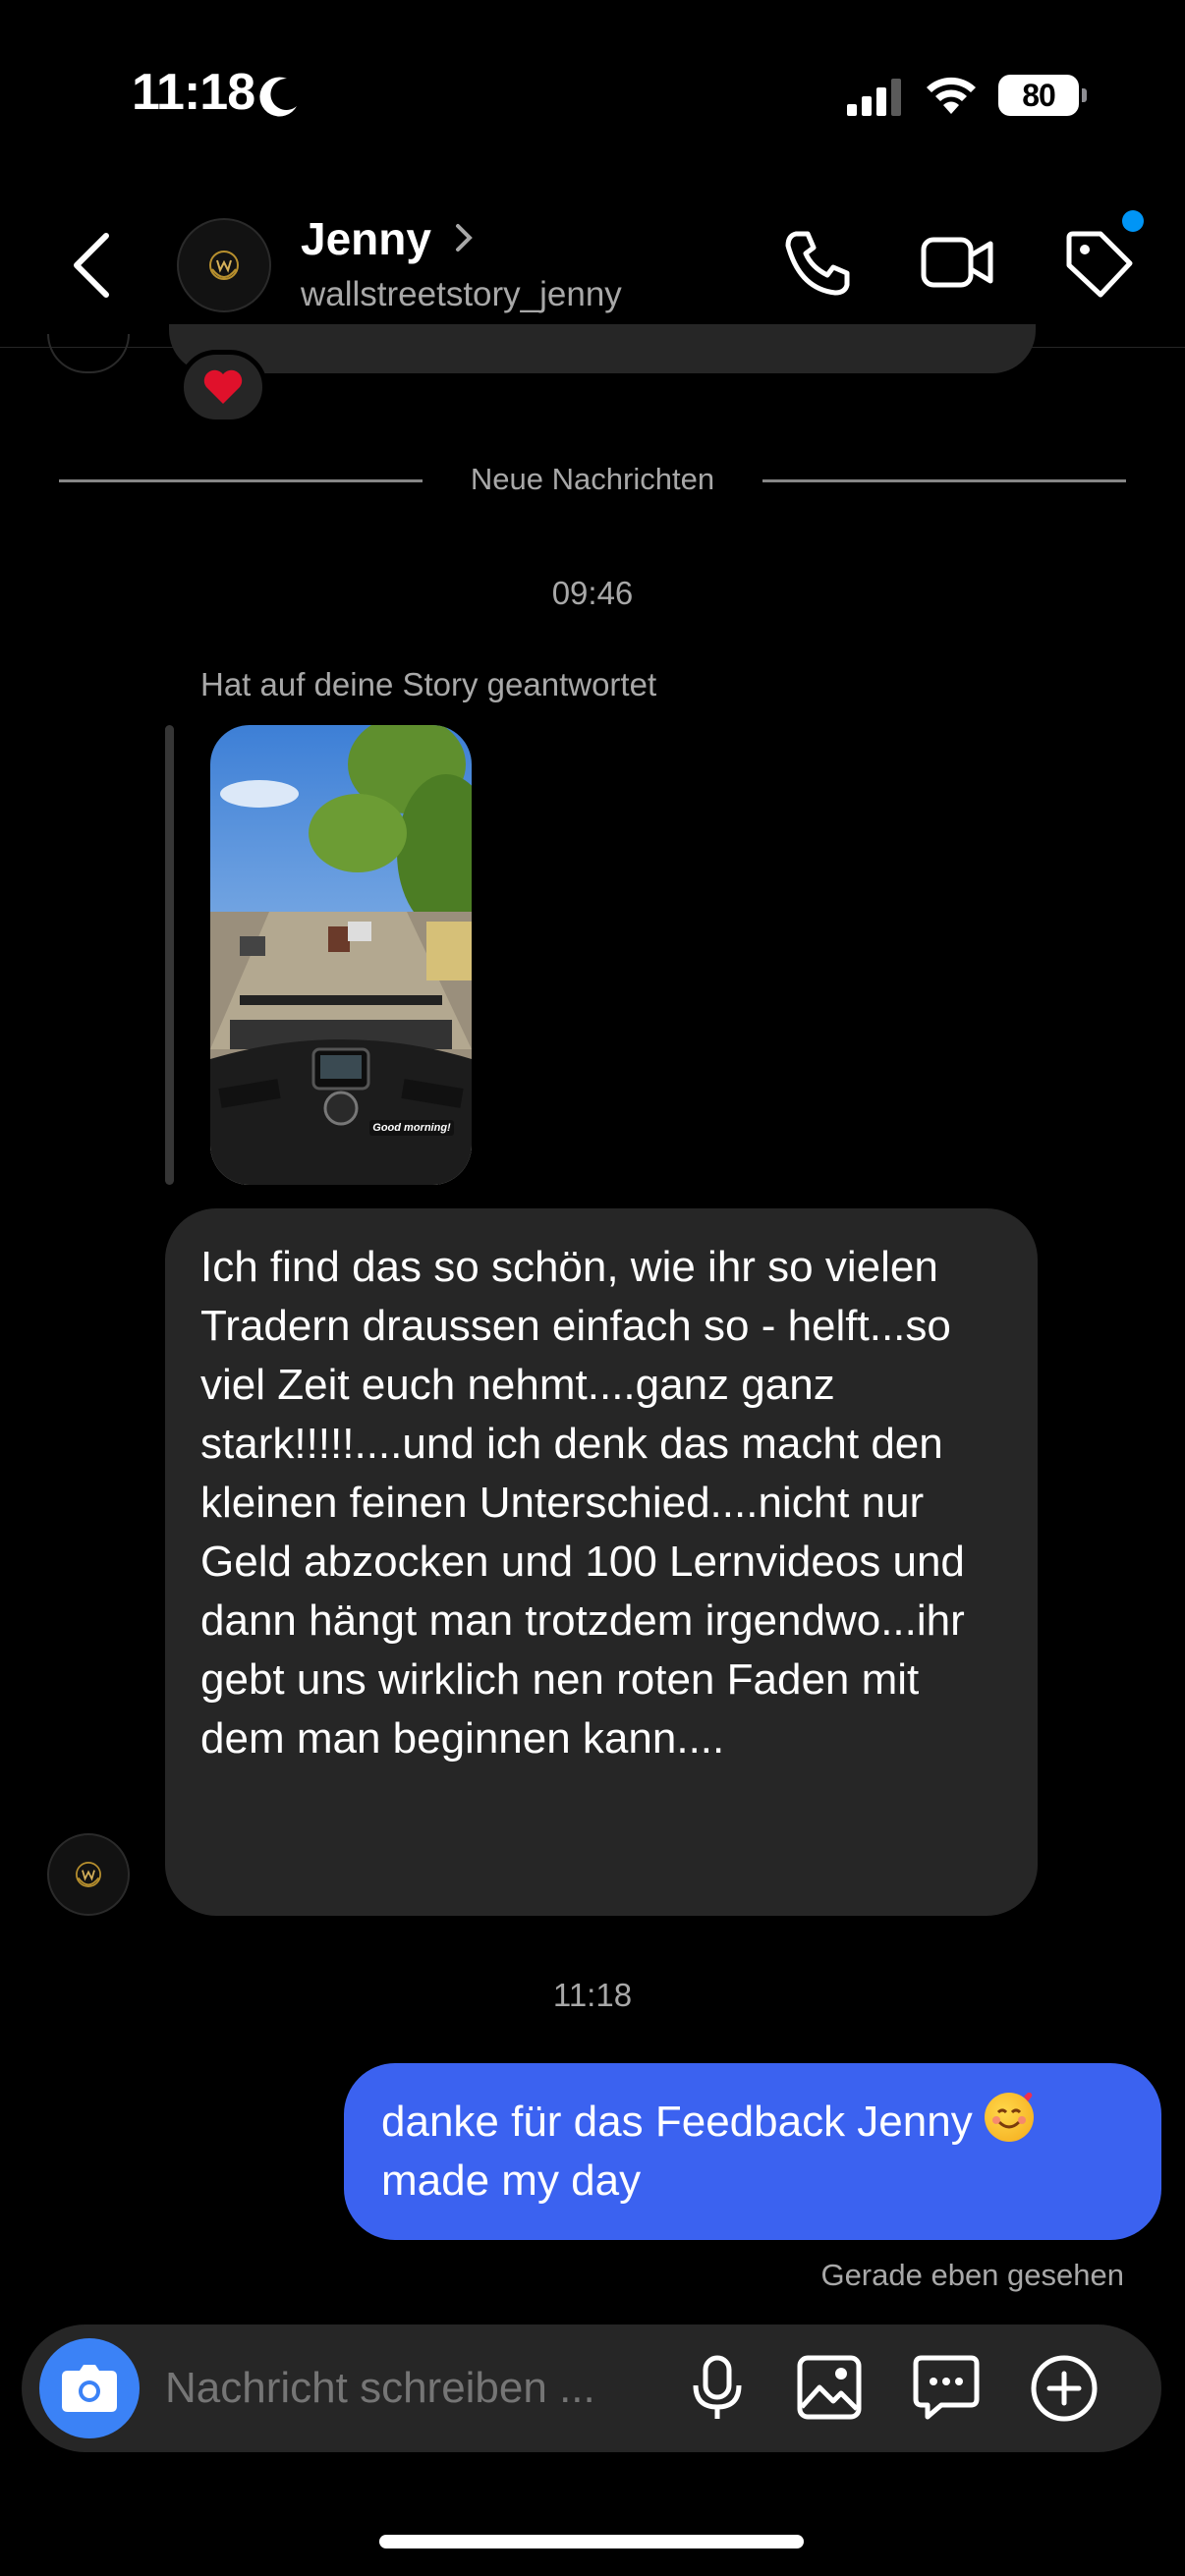 The height and width of the screenshot is (2576, 1185). Describe the element at coordinates (366, 238) in the screenshot. I see `contact-name: Jenny` at that location.